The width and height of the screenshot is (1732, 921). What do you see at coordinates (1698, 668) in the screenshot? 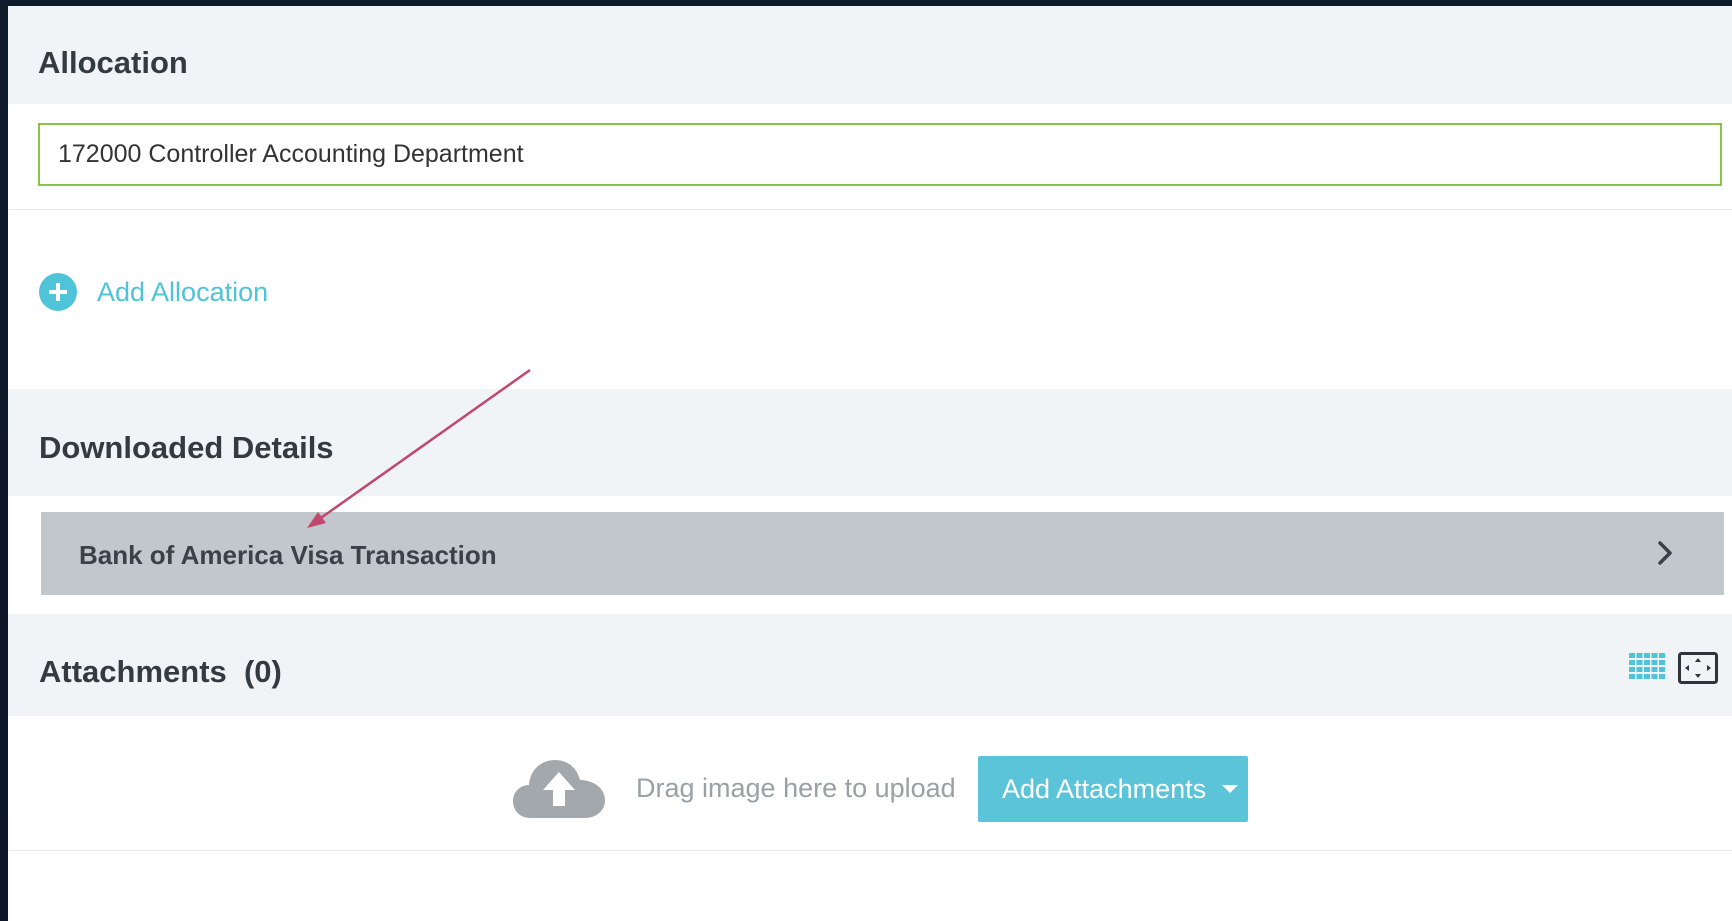
I see `fullscreen-icon` at bounding box center [1698, 668].